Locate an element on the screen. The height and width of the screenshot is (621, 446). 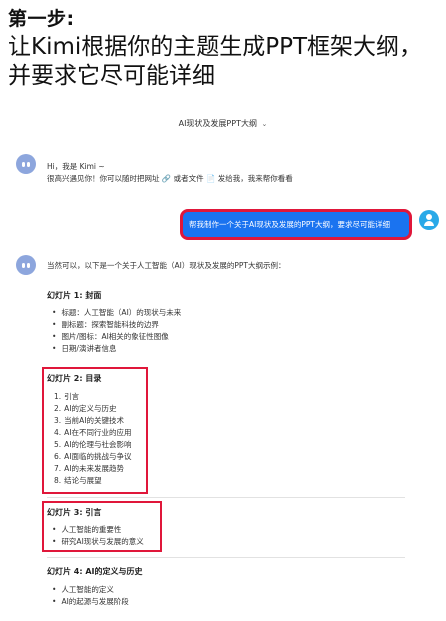
list-item: 6. AI面临的挑战与争议 is located at coordinates (93, 456).